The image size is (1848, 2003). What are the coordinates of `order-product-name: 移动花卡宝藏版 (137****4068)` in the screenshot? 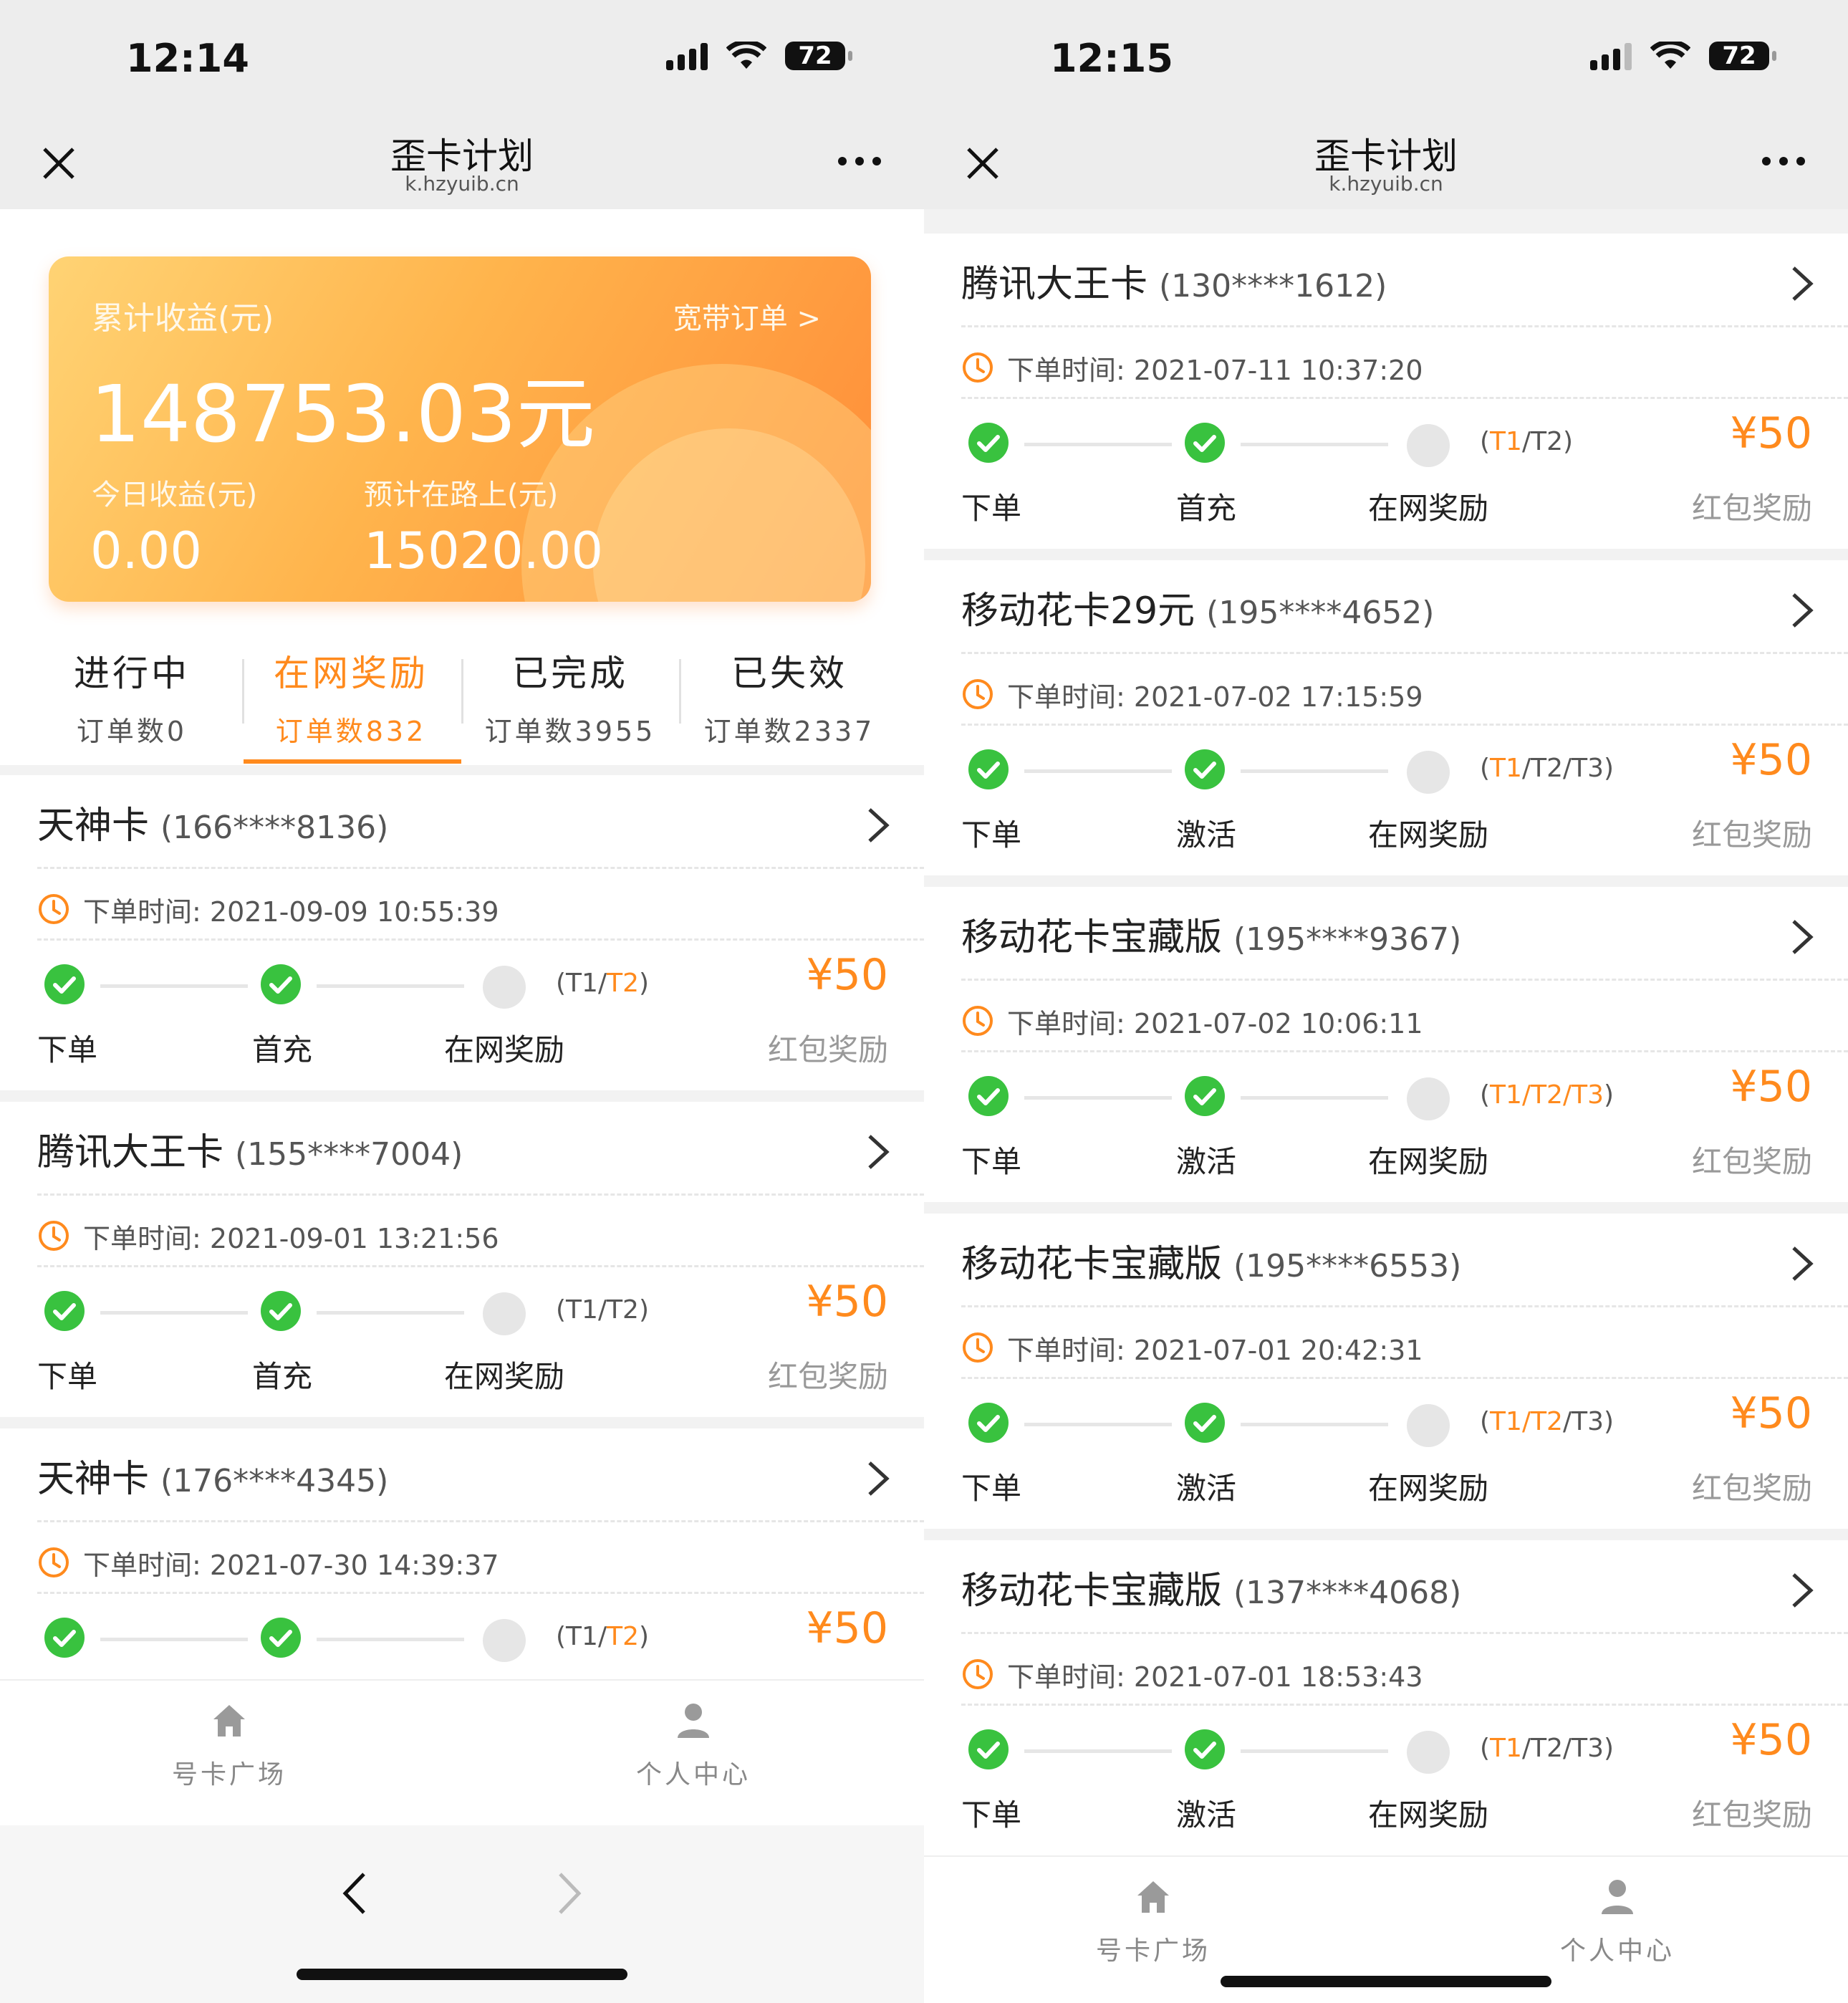 It's located at (1211, 1591).